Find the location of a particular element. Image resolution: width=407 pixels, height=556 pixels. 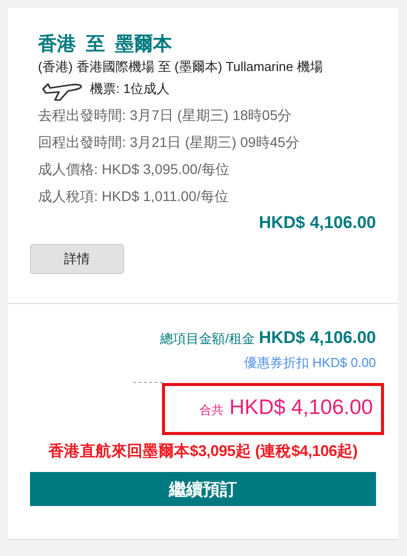

fare-total: HKD$ 4,106.00 is located at coordinates (317, 223).